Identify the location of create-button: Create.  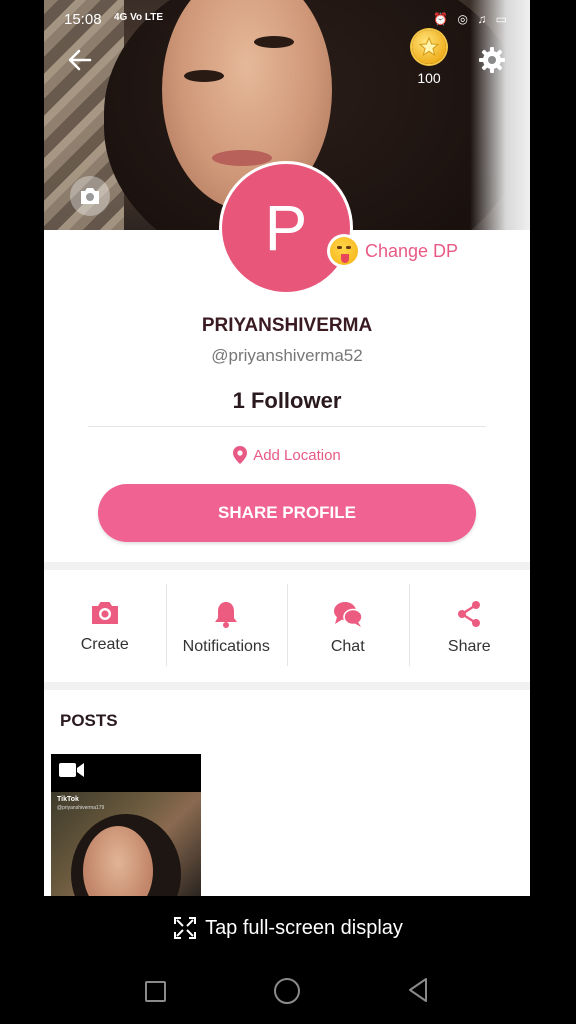
(105, 625).